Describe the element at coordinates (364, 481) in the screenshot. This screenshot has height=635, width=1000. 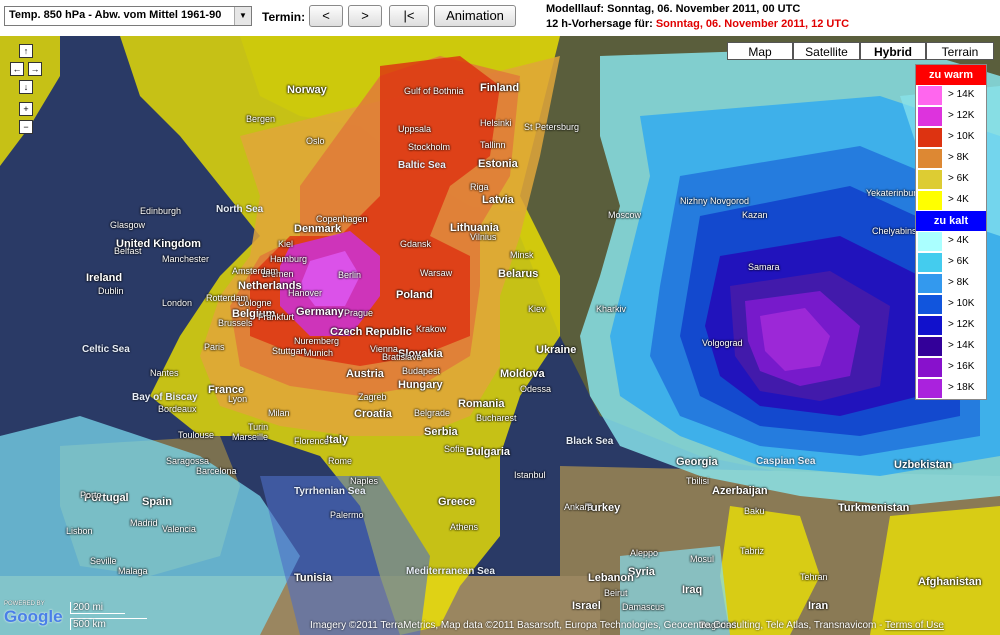
I see `city-label: Naples` at that location.